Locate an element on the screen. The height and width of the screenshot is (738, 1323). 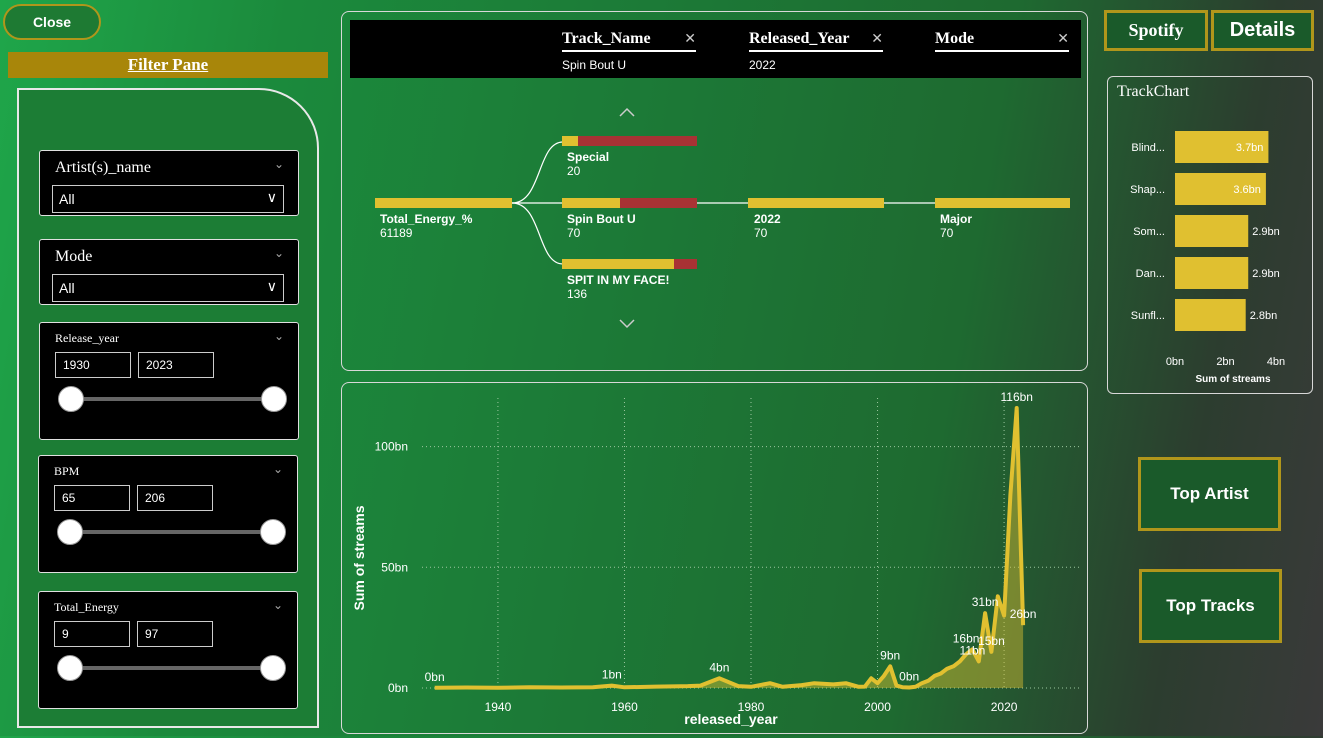
data-label: 26bn is located at coordinates (1023, 614).